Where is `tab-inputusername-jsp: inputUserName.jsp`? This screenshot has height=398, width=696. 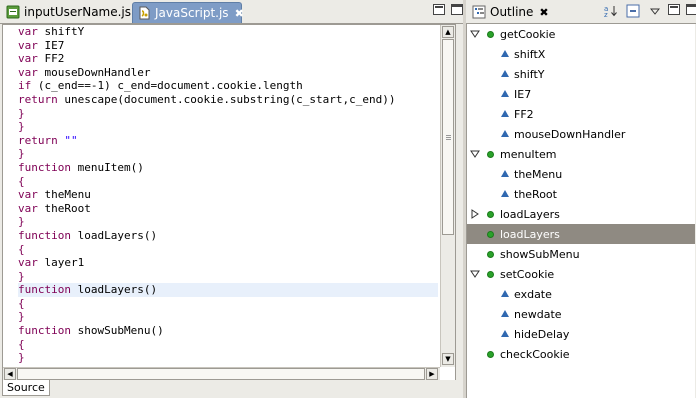 tab-inputusername-jsp: inputUserName.jsp is located at coordinates (70, 12).